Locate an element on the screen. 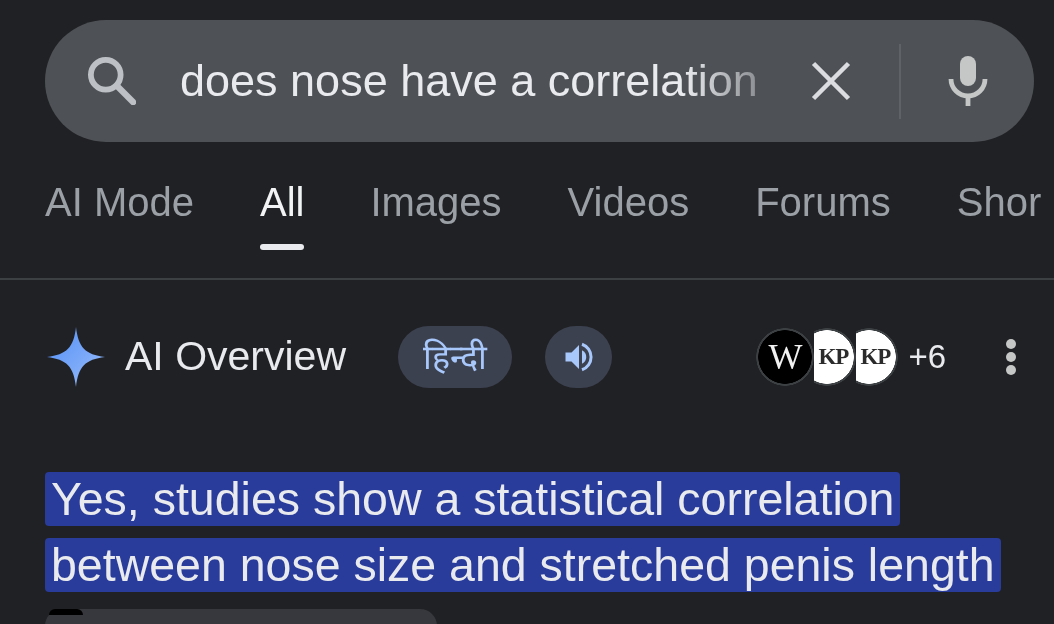 The image size is (1054, 624). clear-button is located at coordinates (831, 81).